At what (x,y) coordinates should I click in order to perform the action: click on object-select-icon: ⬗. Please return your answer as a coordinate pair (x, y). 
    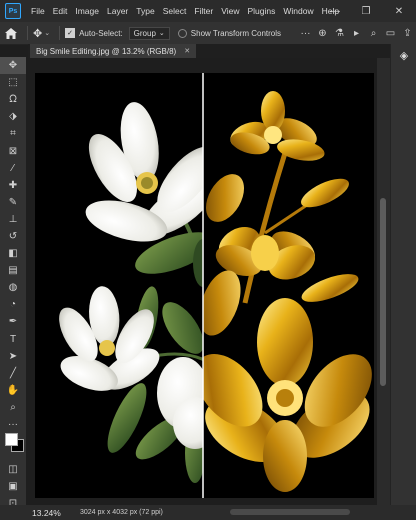
    Looking at the image, I should click on (13, 116).